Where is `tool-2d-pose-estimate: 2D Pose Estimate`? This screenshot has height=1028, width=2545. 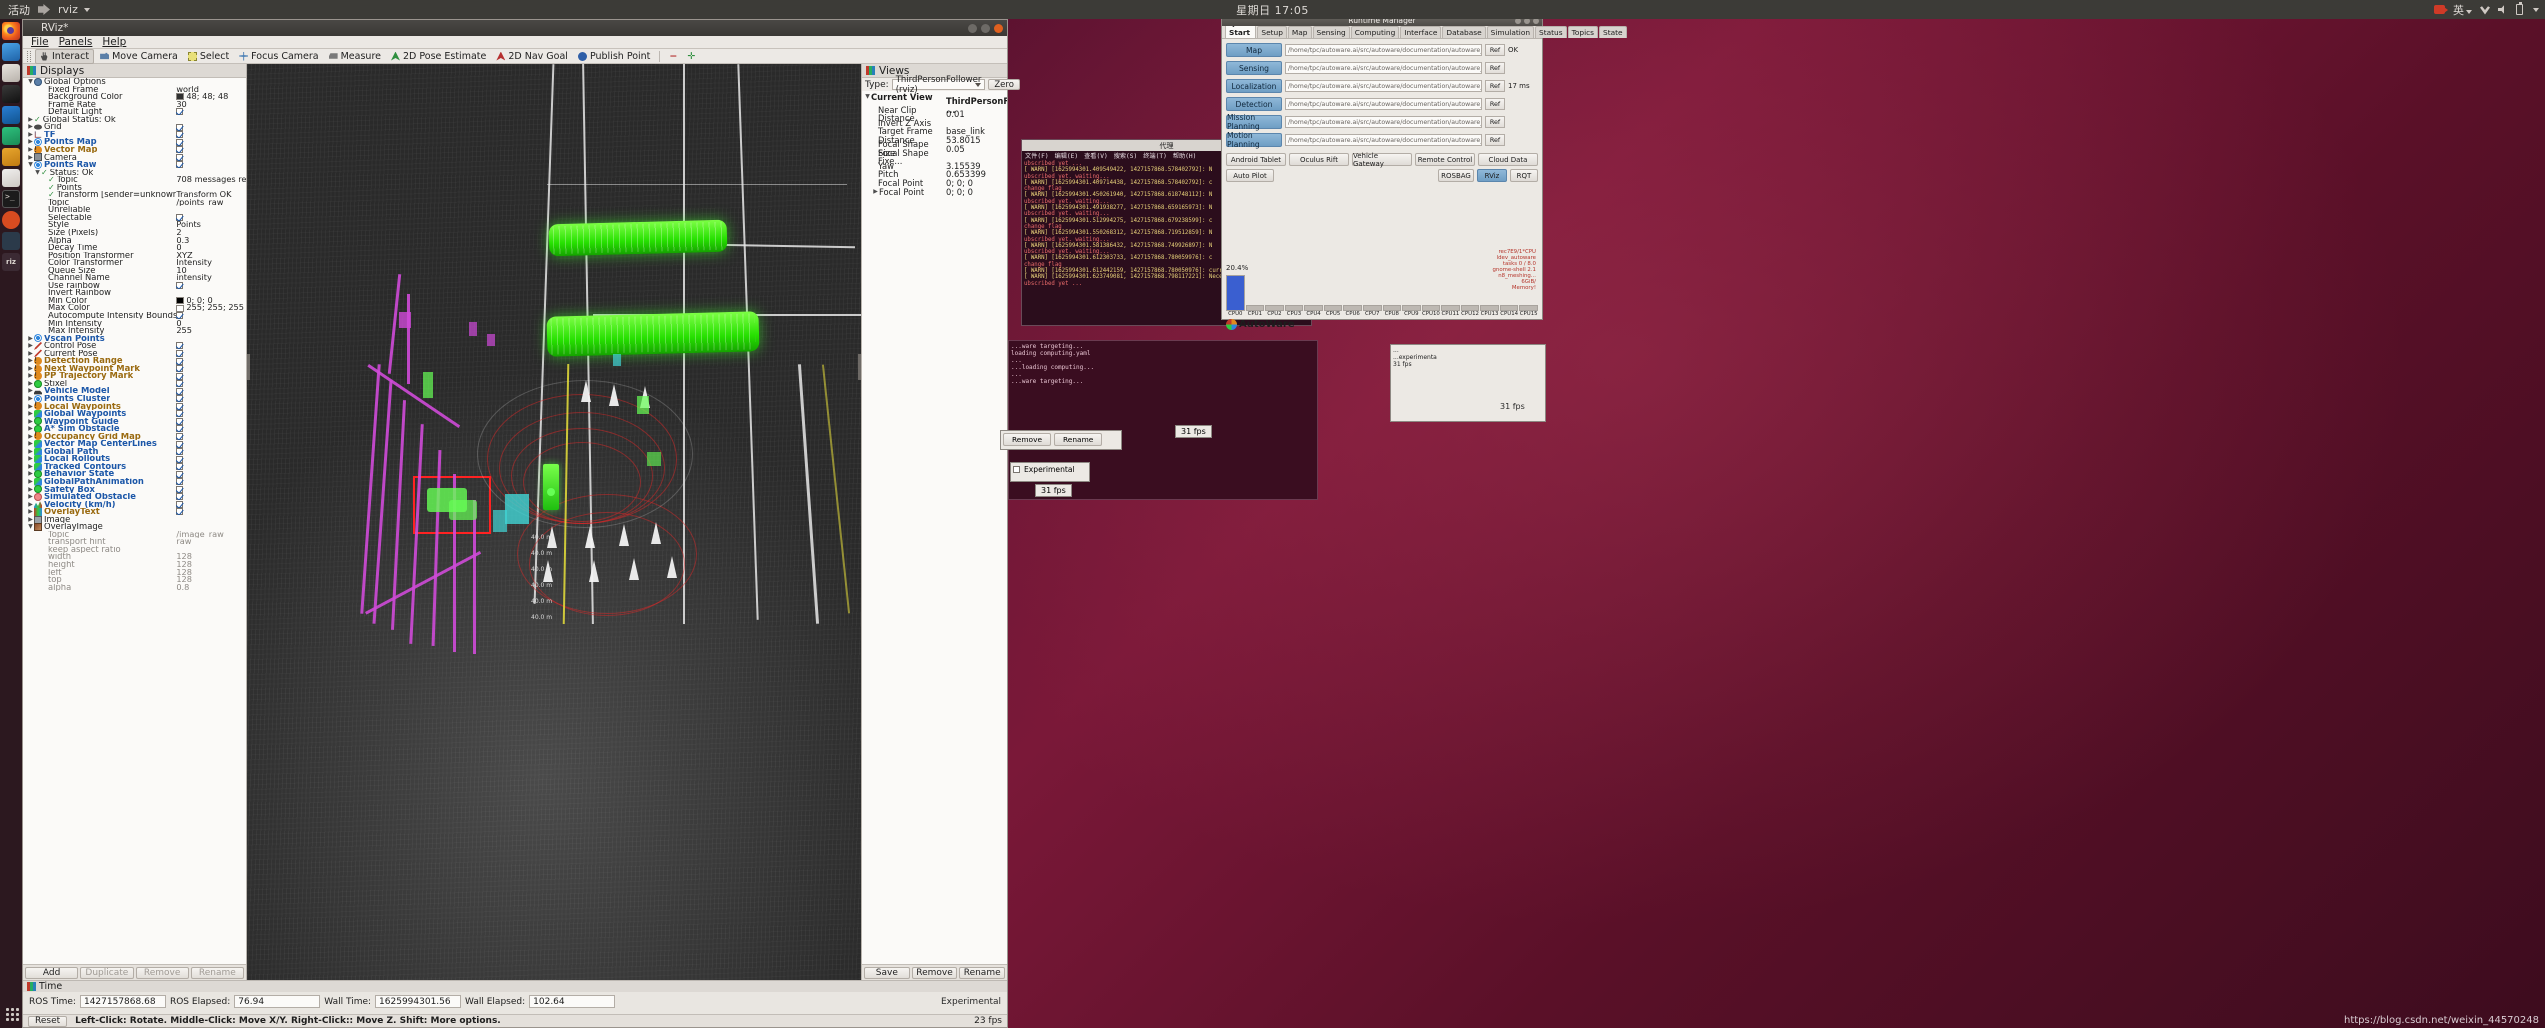 tool-2d-pose-estimate: 2D Pose Estimate is located at coordinates (438, 56).